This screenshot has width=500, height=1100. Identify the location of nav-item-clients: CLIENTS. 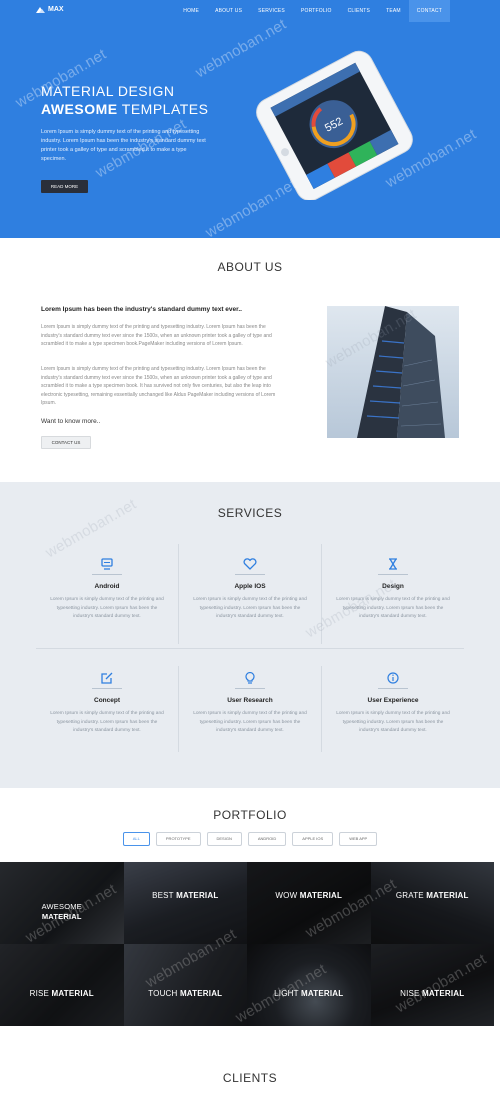
(359, 11).